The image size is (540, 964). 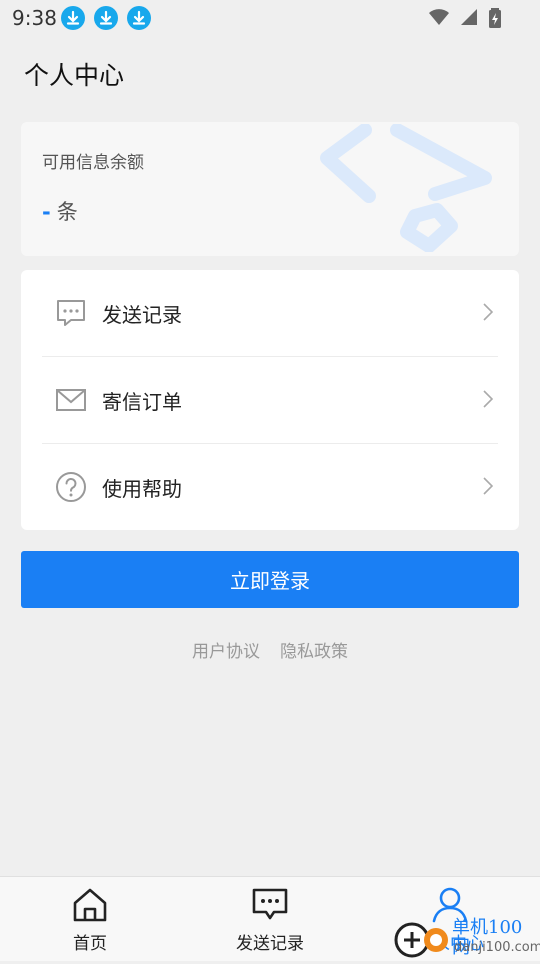 What do you see at coordinates (90, 944) in the screenshot?
I see `tab-label: 首页` at bounding box center [90, 944].